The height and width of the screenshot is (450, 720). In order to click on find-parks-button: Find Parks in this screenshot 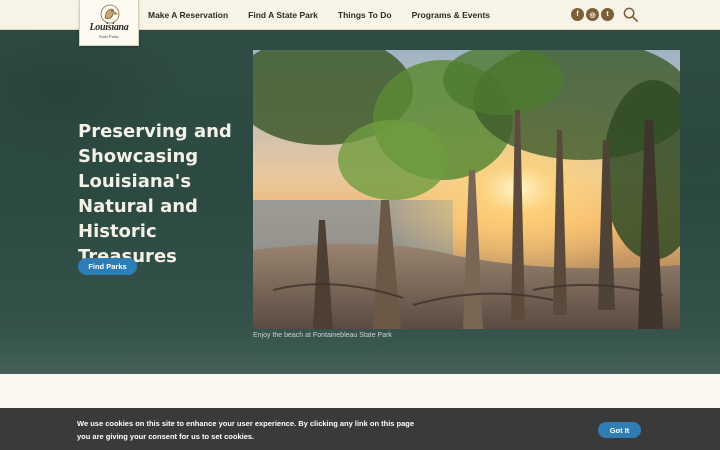, I will do `click(107, 266)`.